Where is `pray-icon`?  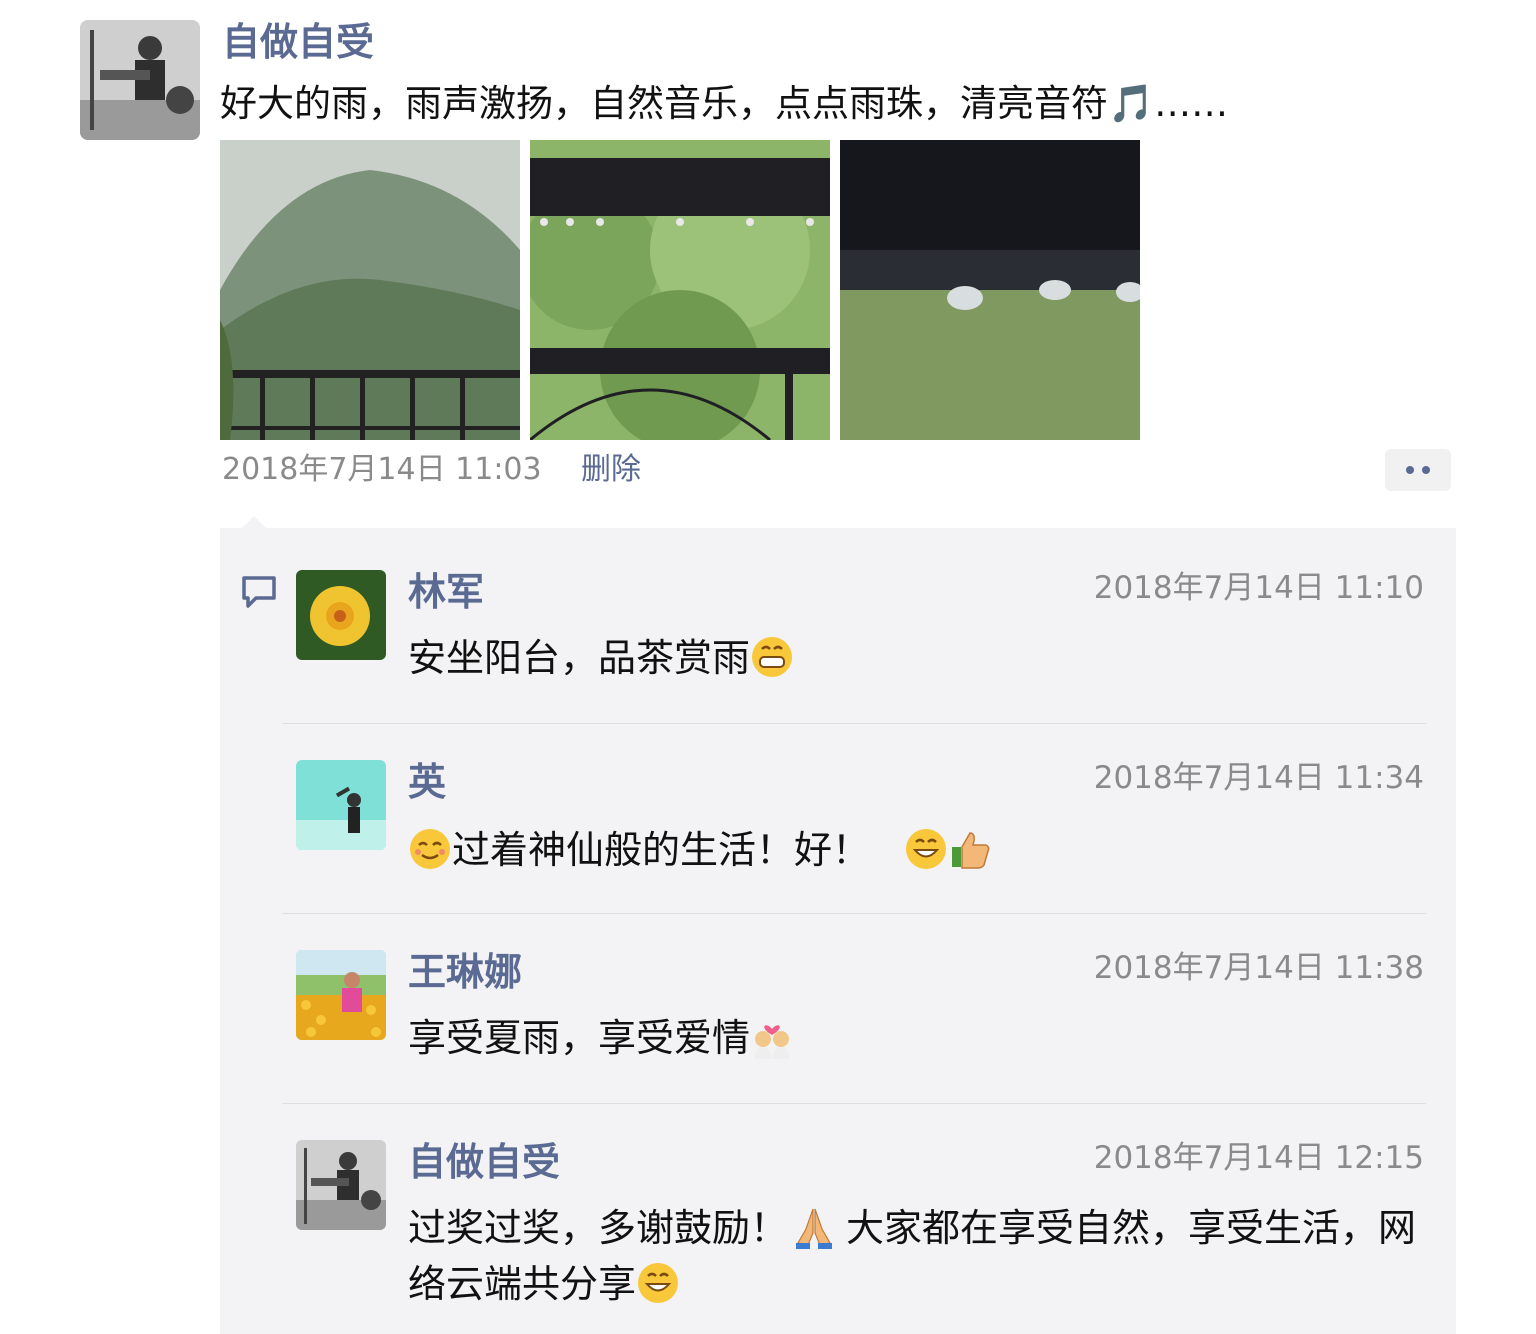 pray-icon is located at coordinates (814, 1228).